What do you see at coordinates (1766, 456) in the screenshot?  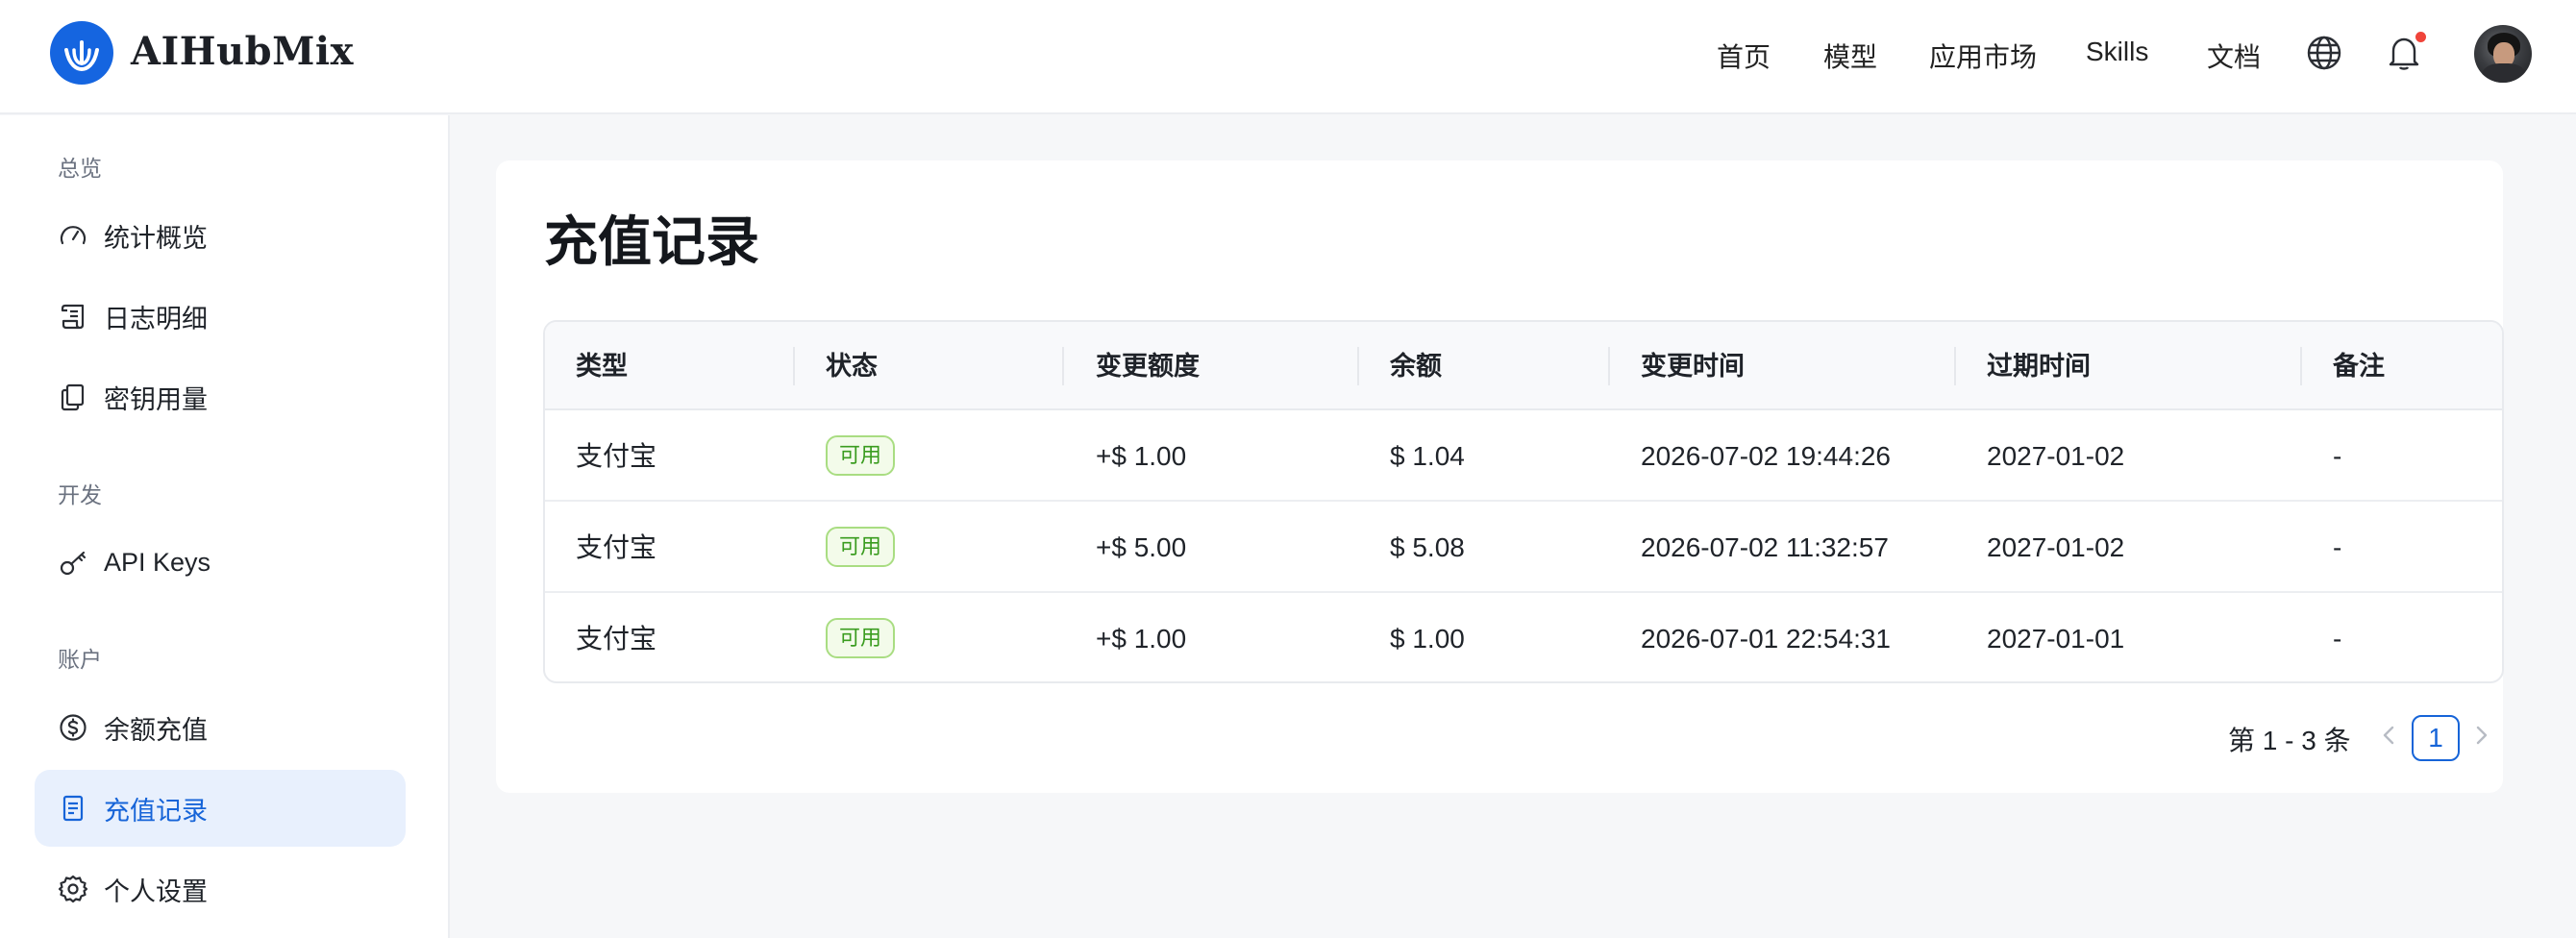 I see `cell-changed-at: 2026-07-02 19:44:26` at bounding box center [1766, 456].